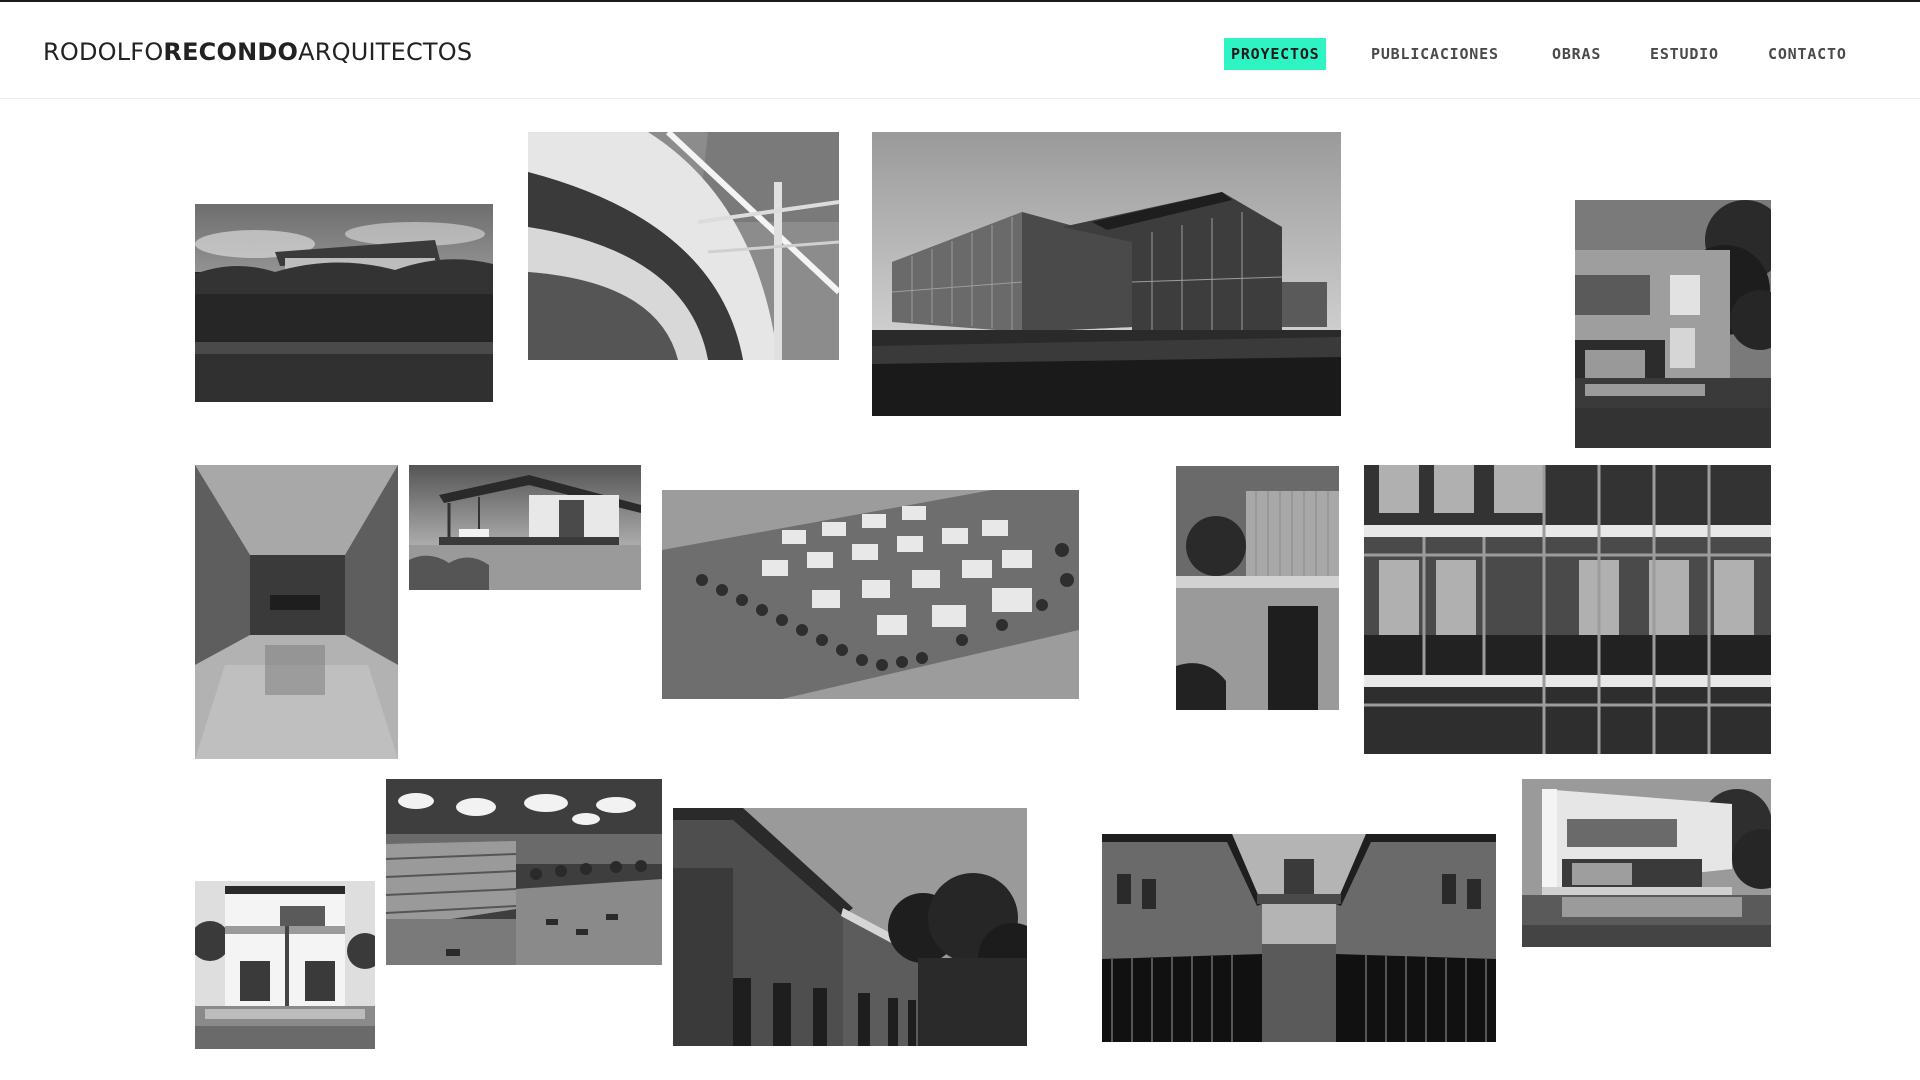 This screenshot has width=1920, height=1080. Describe the element at coordinates (1567, 609) in the screenshot. I see `project-thumbnail-office-facade` at that location.